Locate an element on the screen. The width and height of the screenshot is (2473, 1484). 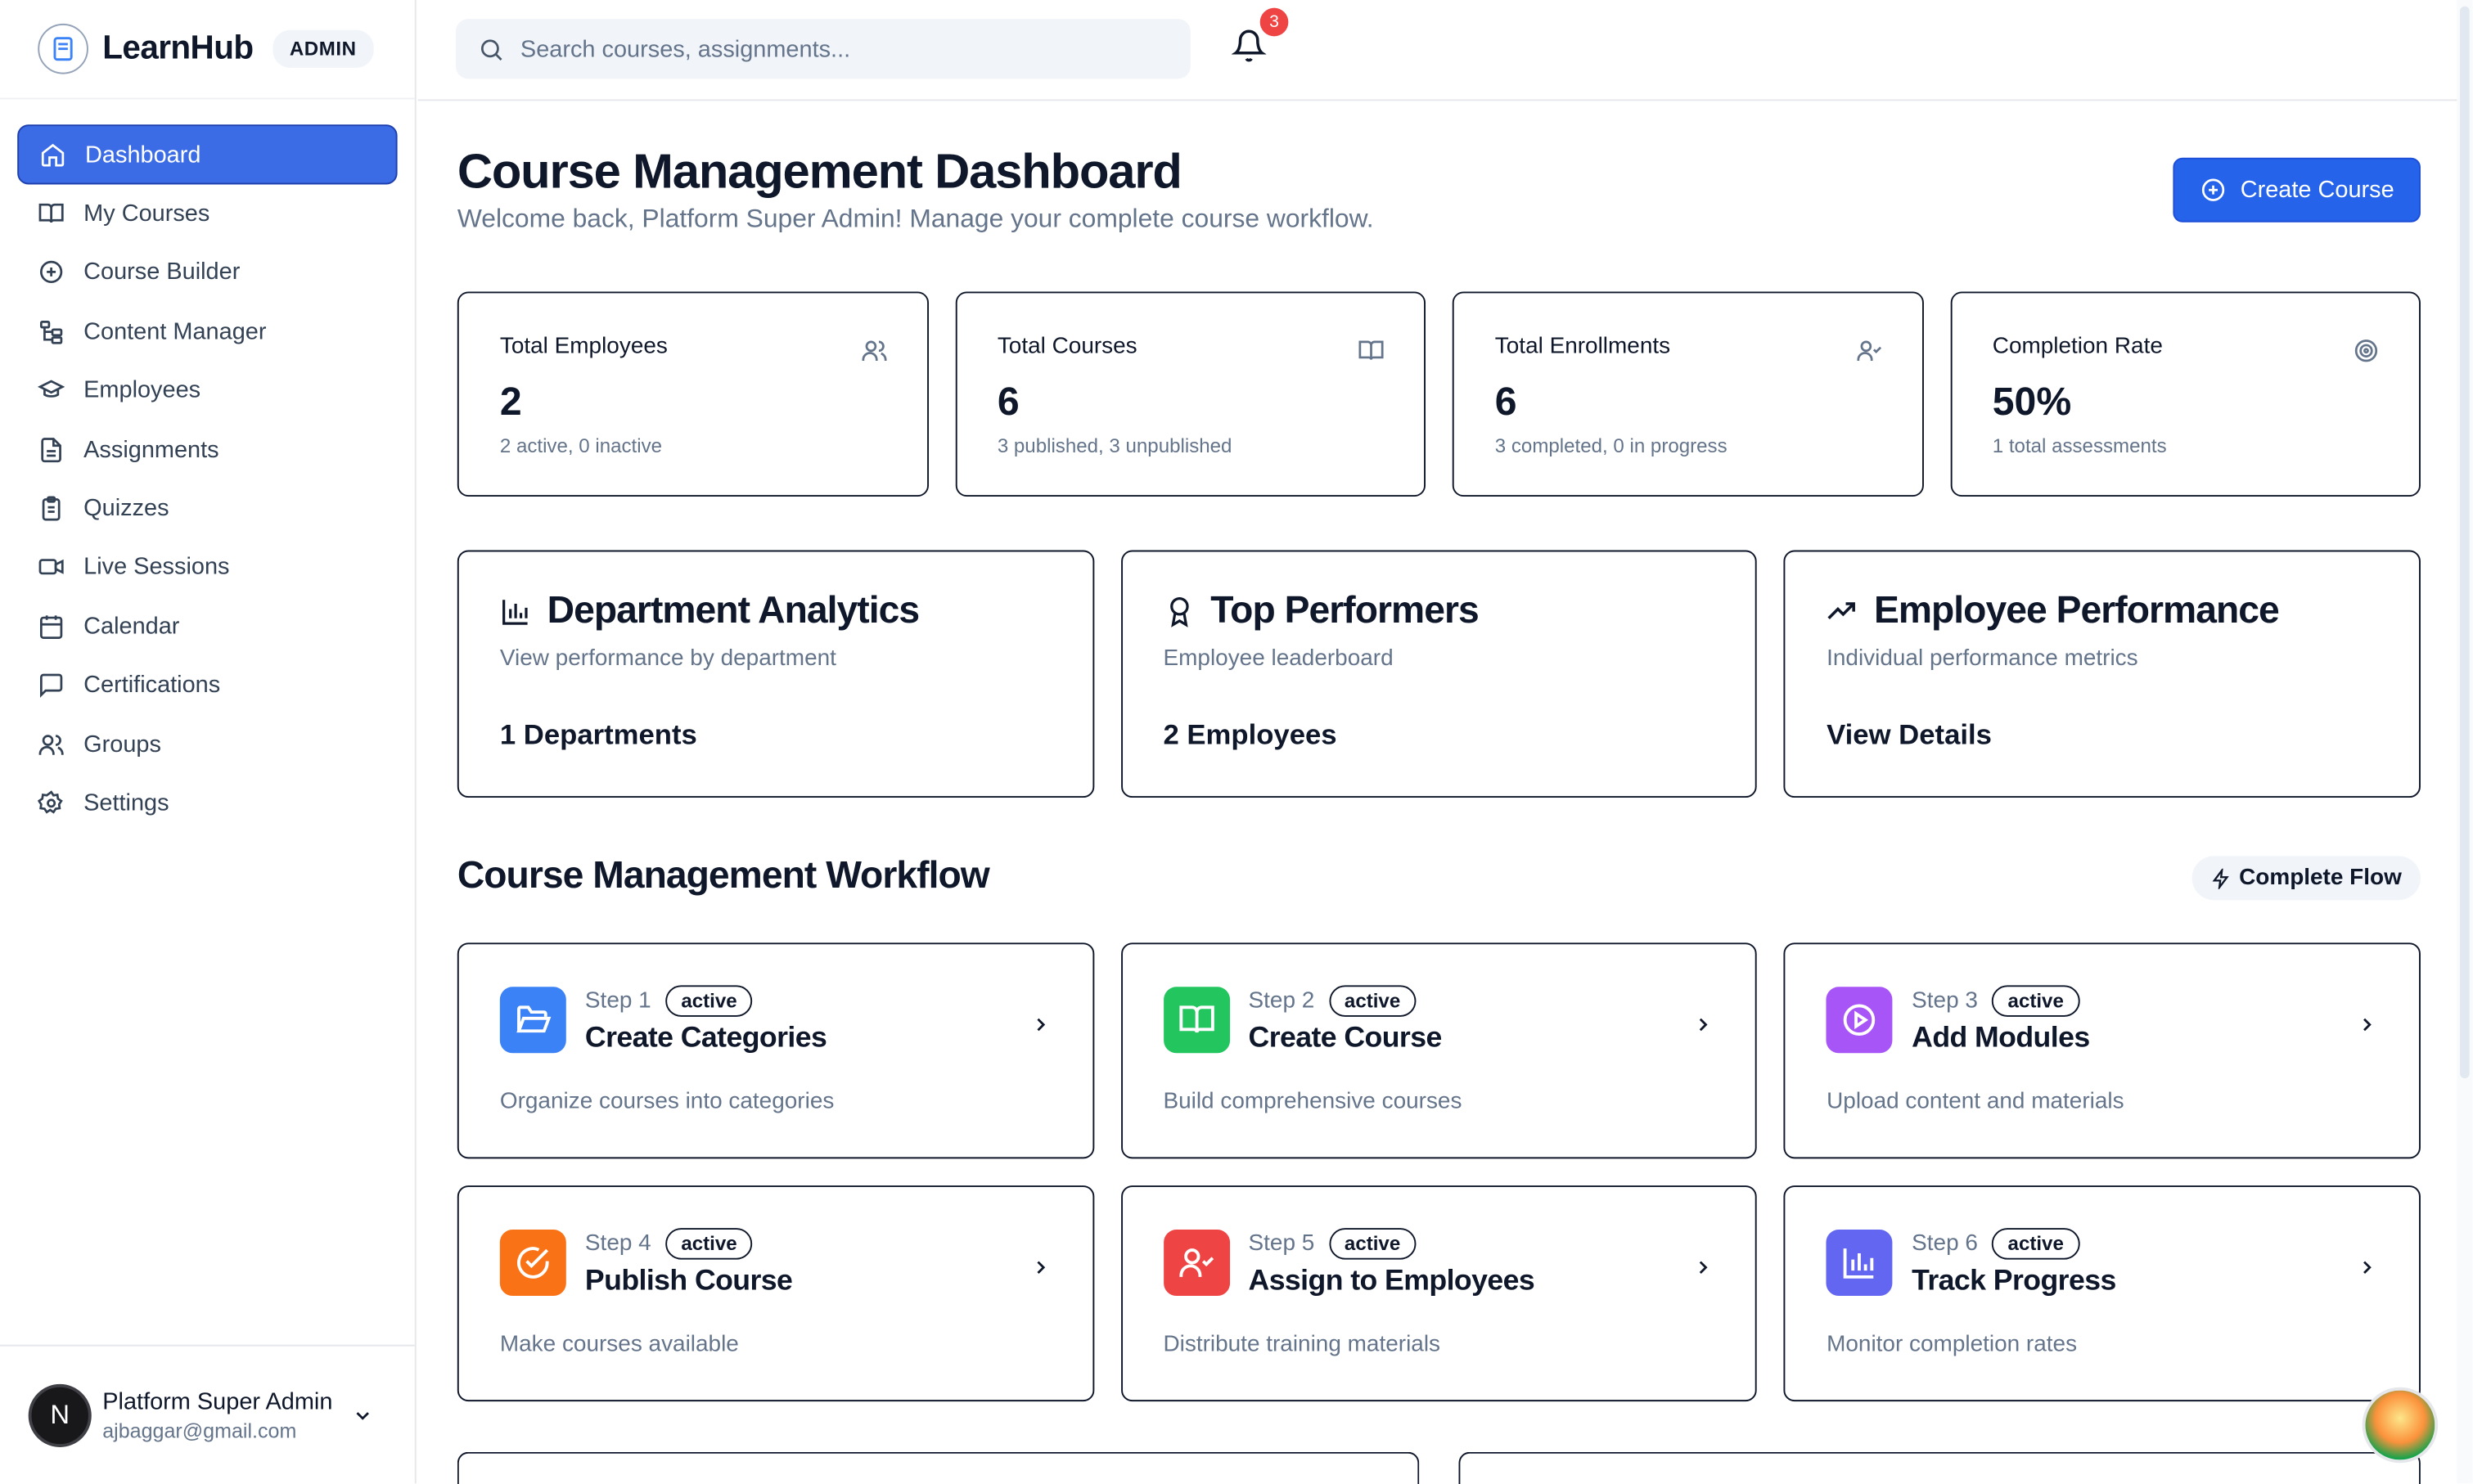
search-bar is located at coordinates (823, 49).